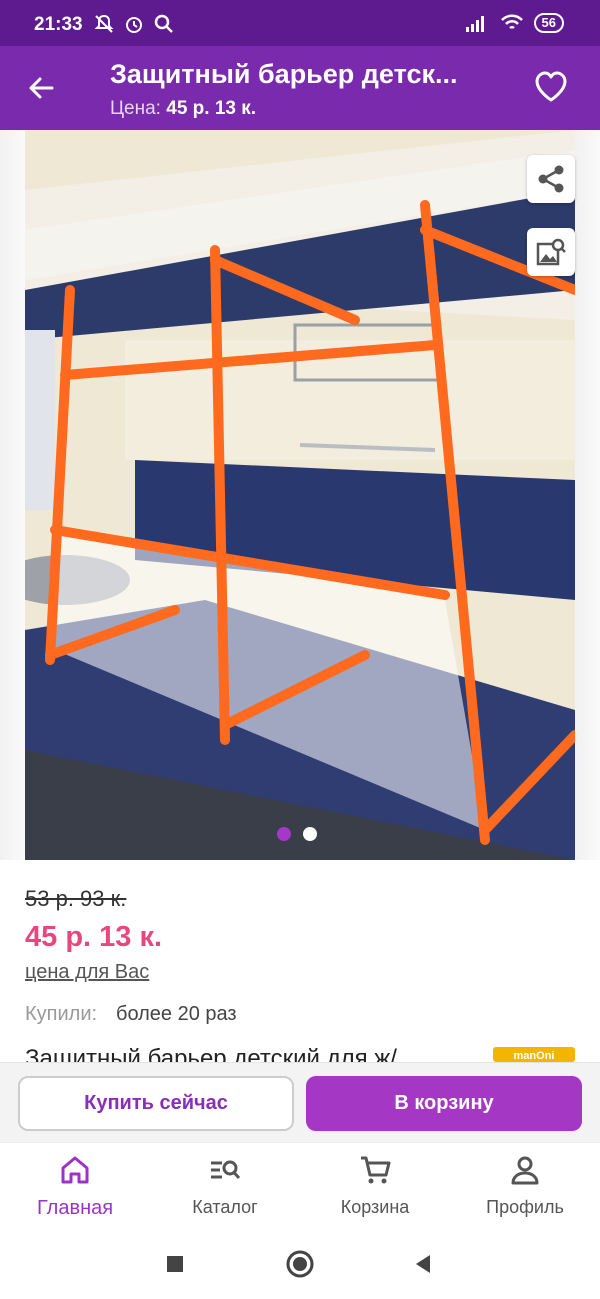 The image size is (600, 1299). I want to click on notifications-off-icon, so click(104, 23).